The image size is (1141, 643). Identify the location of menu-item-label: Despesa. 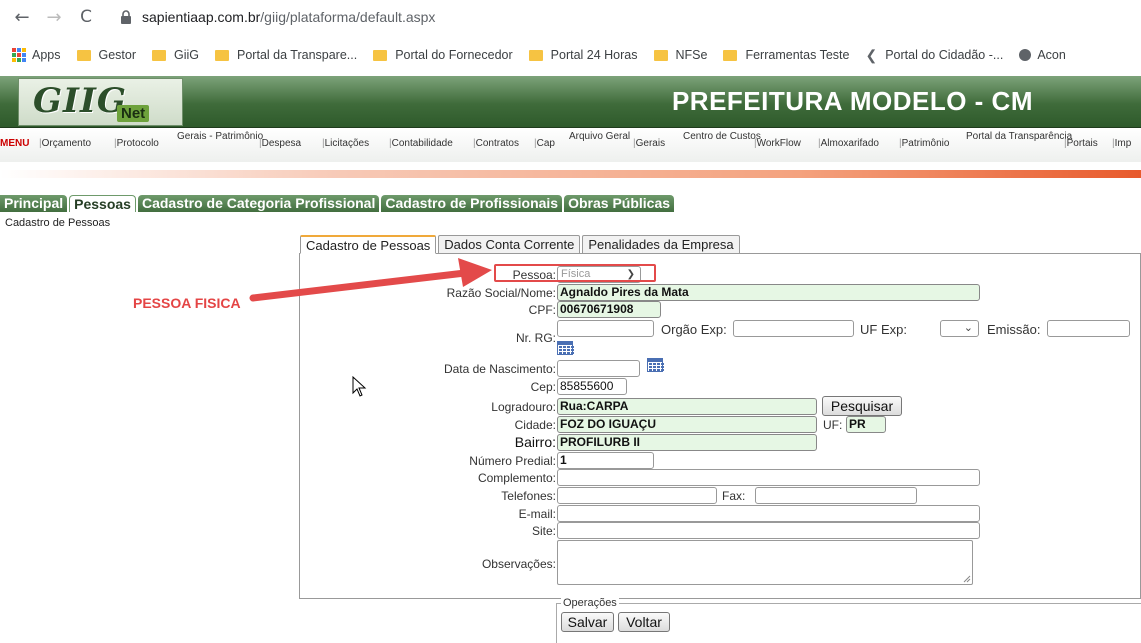
(281, 143).